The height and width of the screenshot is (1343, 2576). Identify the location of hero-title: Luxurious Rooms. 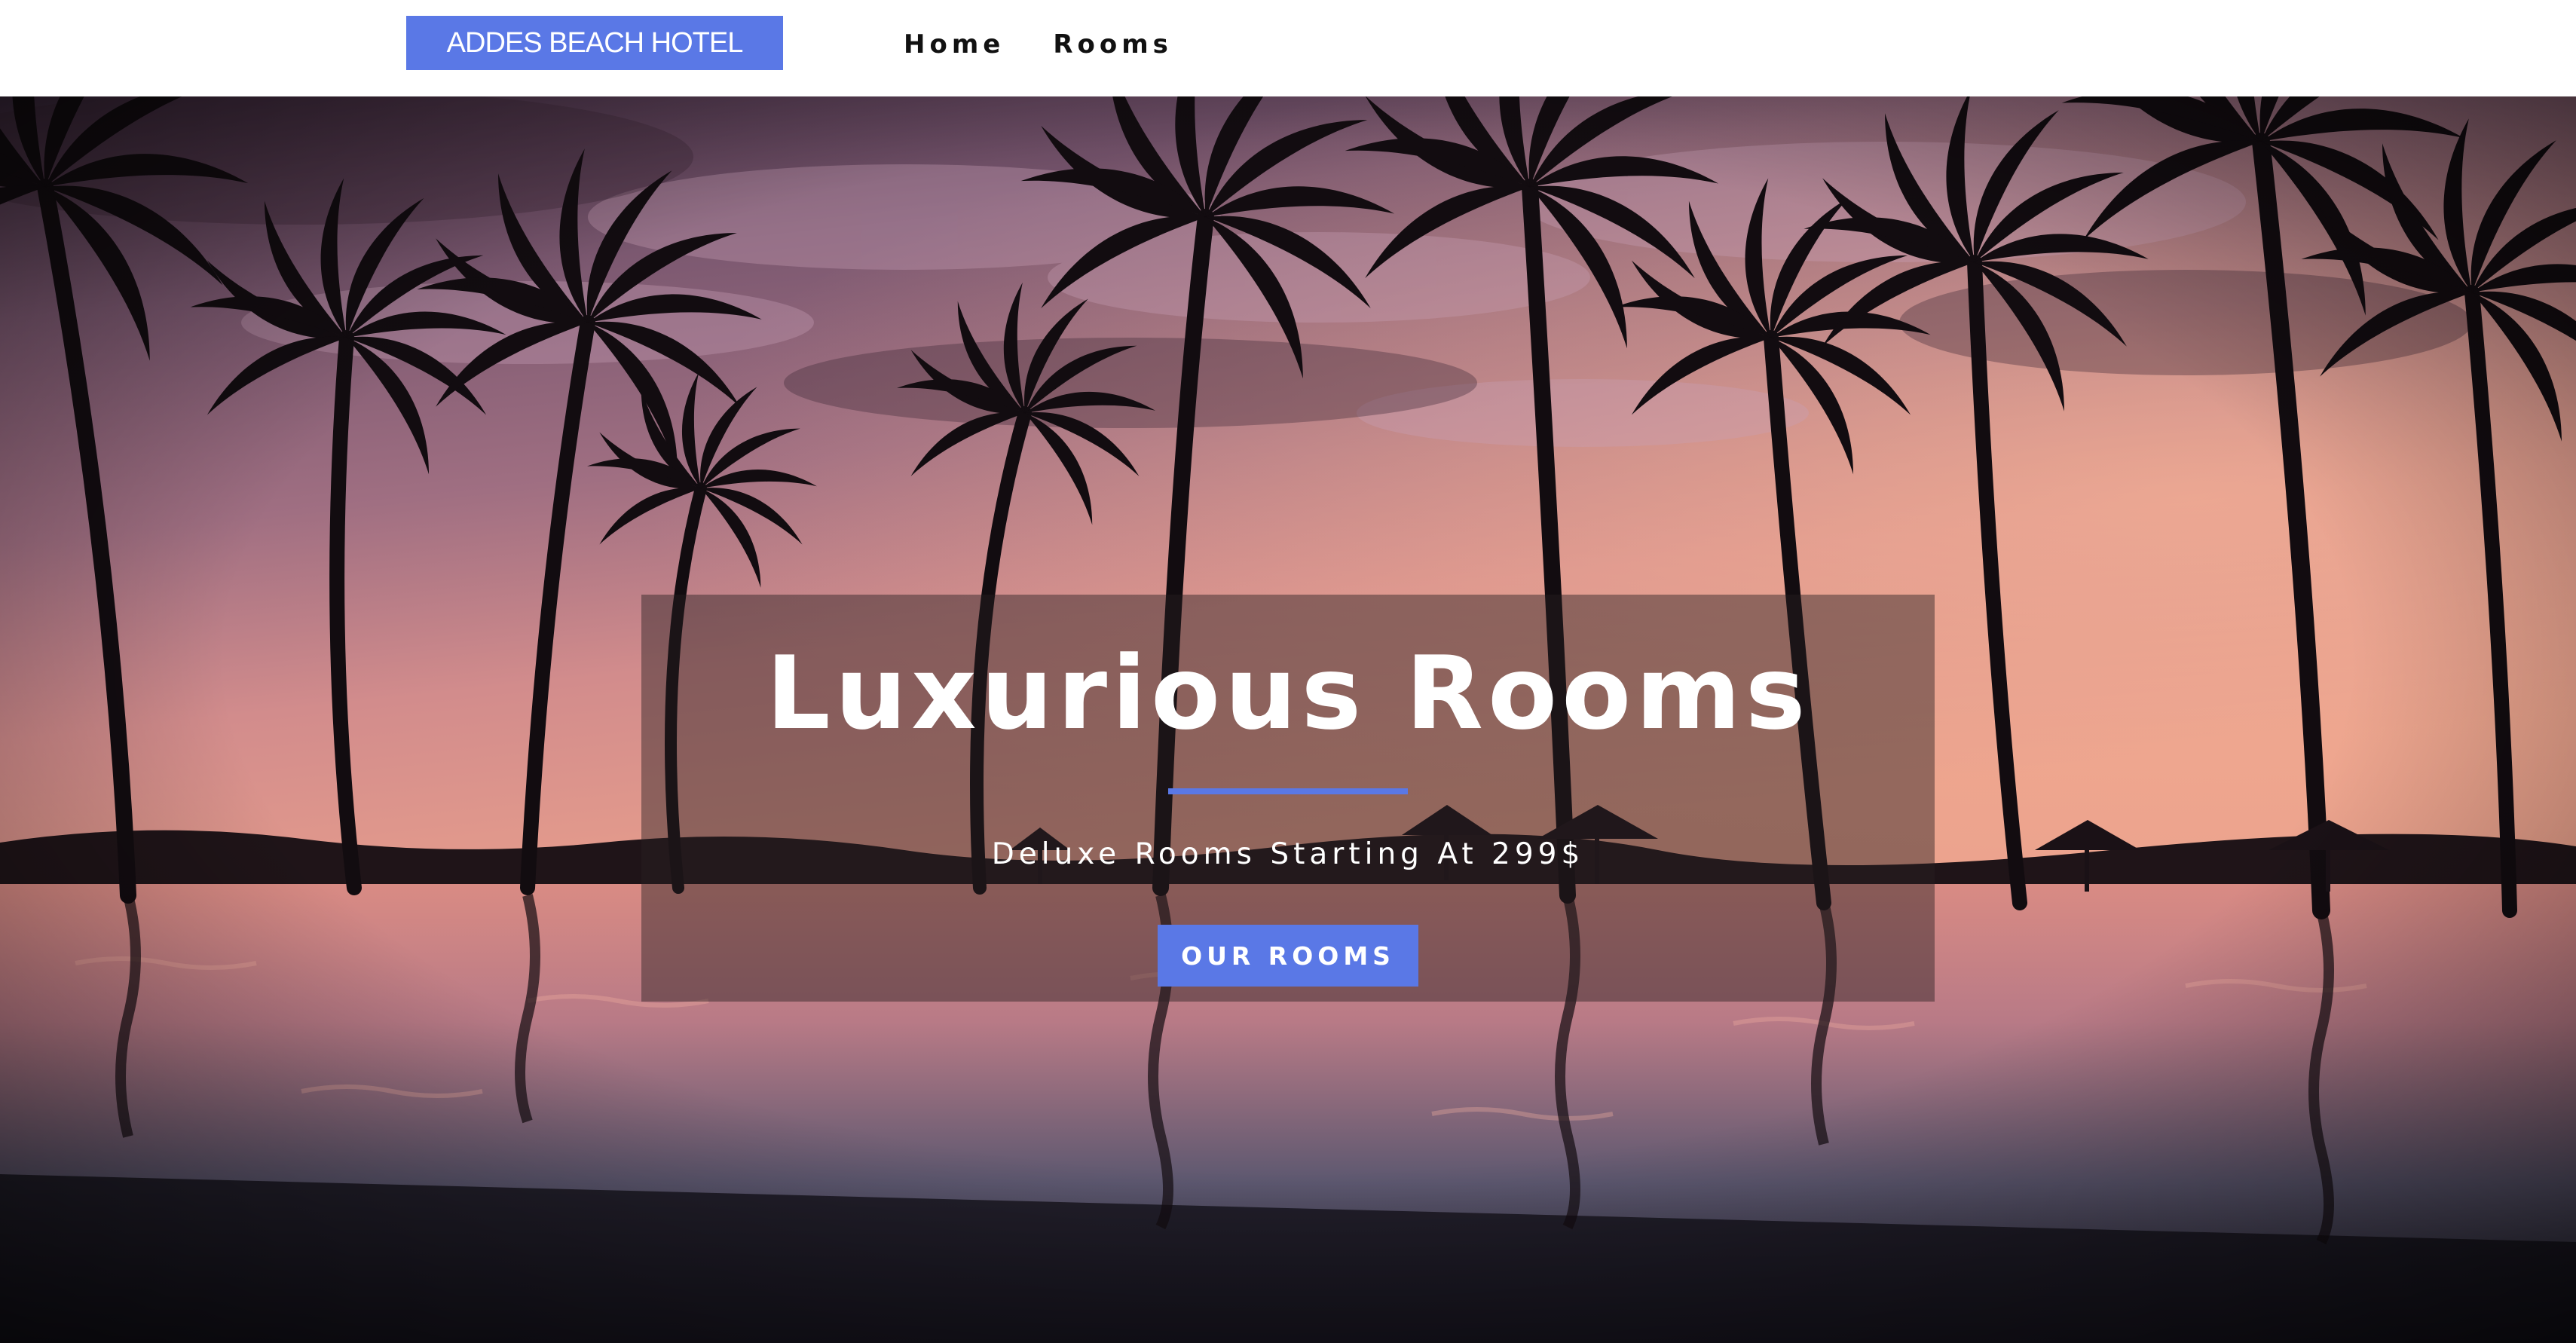
(1288, 693).